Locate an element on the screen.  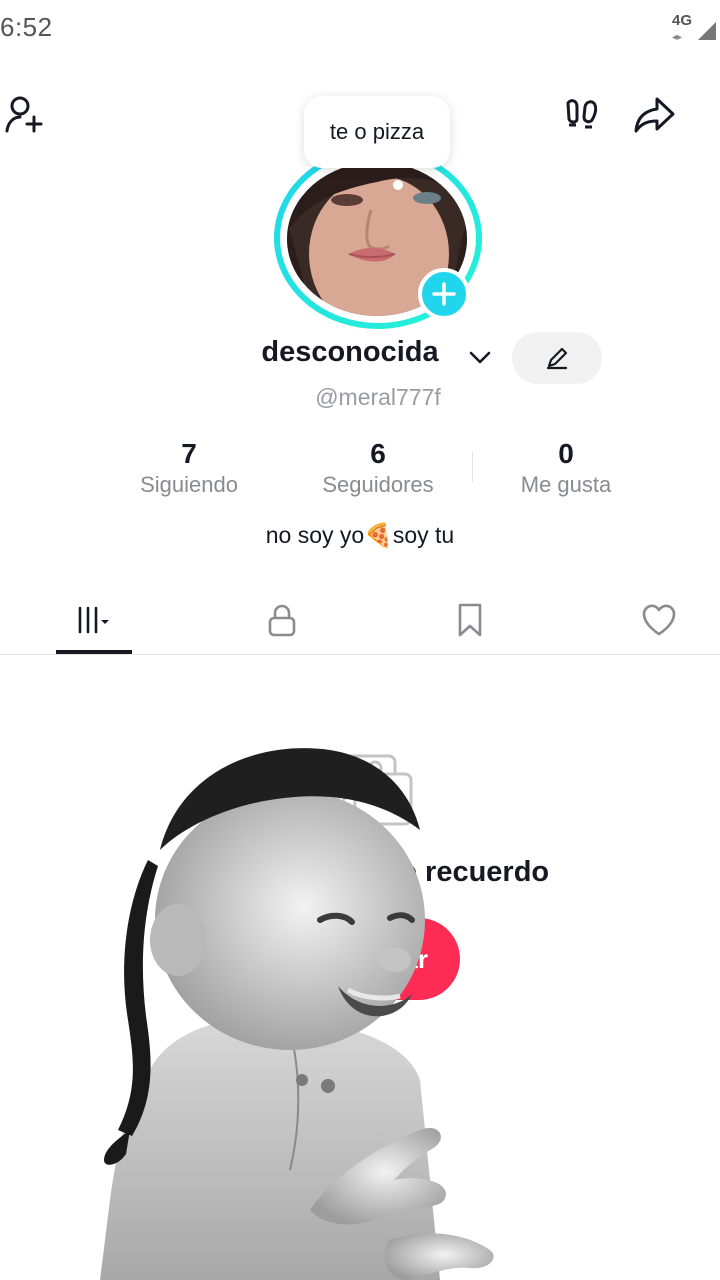
lock-icon is located at coordinates (282, 620).